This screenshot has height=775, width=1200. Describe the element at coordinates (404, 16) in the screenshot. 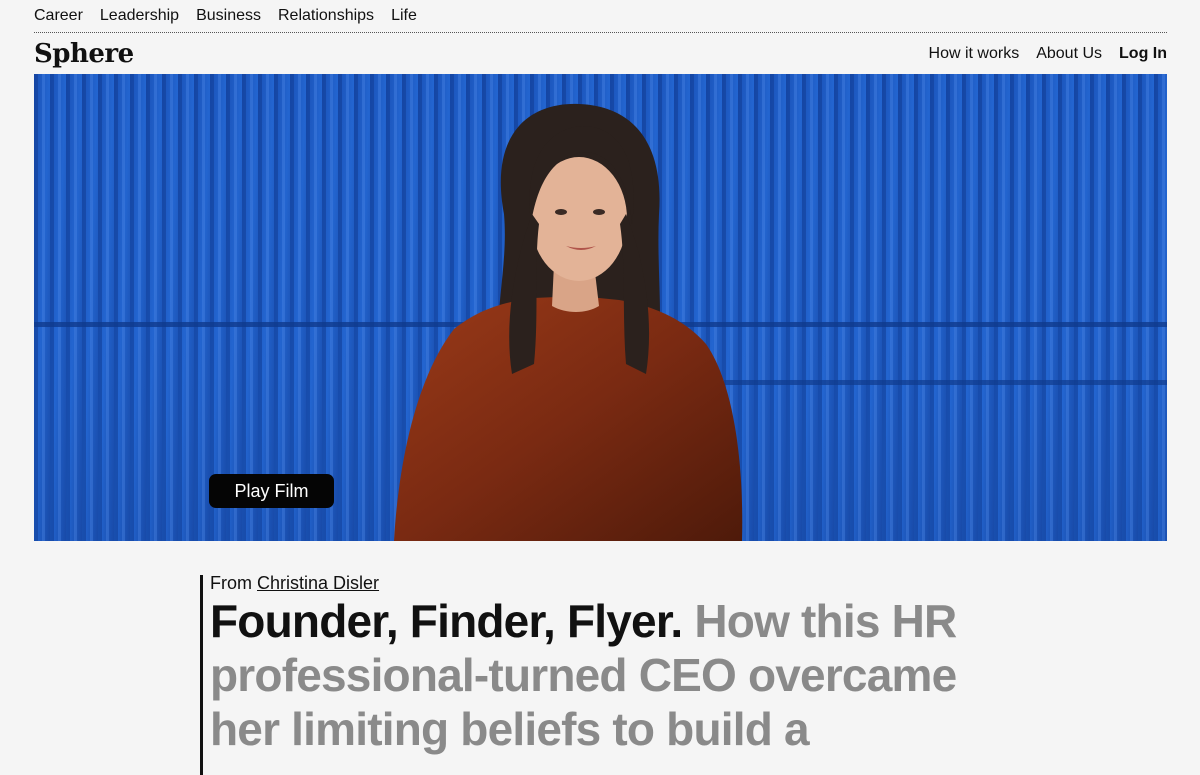

I see `nav-item-life: Life` at that location.